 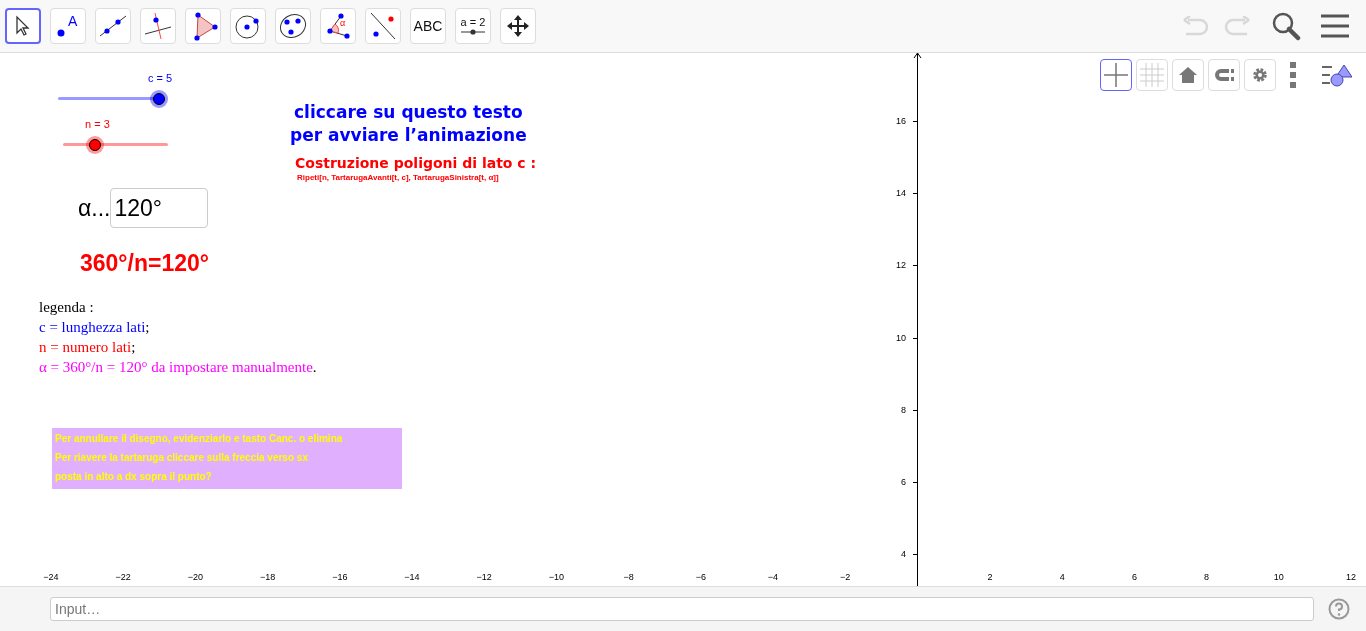 I want to click on alpha-input-field: 120°, so click(x=159, y=208).